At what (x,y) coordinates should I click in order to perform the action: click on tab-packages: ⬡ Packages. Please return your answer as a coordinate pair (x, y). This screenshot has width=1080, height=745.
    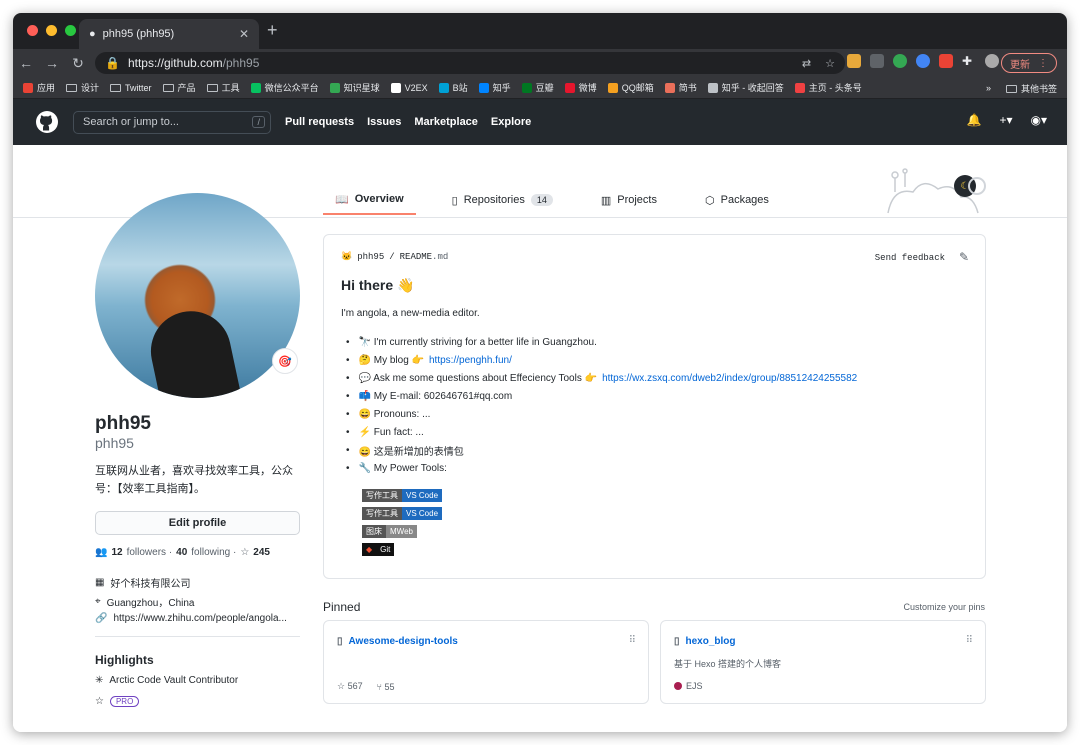
    Looking at the image, I should click on (737, 200).